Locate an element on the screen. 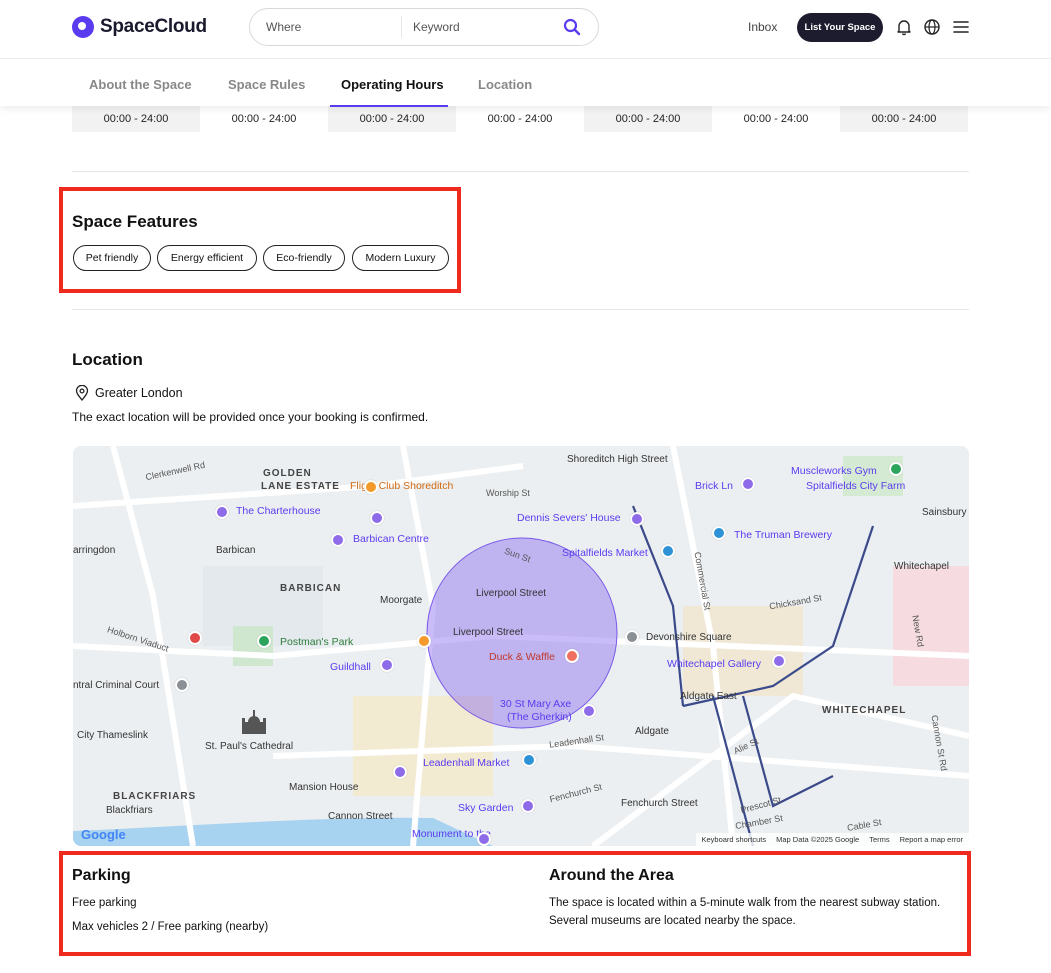  tab-operating-hours: Operating Hours is located at coordinates (392, 84).